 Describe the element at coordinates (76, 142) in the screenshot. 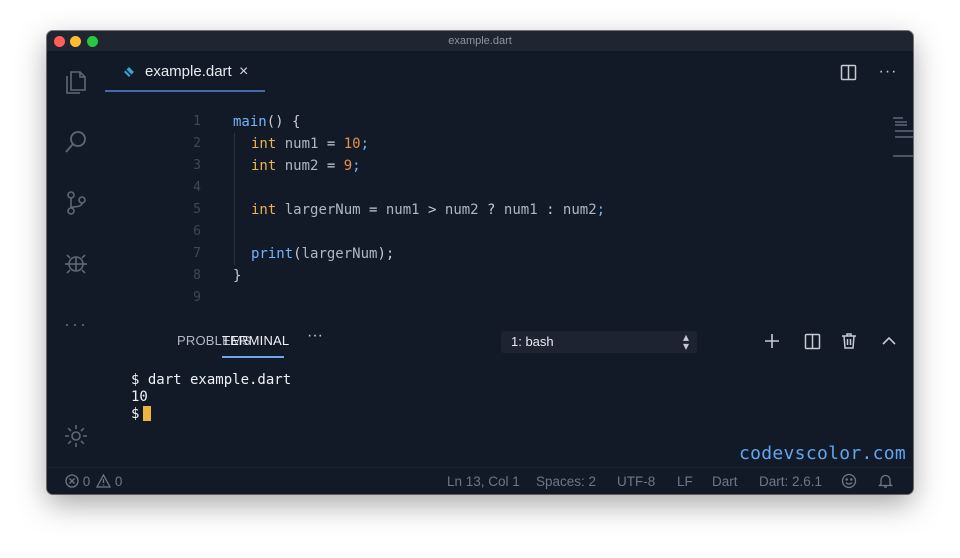

I see `search-icon` at that location.